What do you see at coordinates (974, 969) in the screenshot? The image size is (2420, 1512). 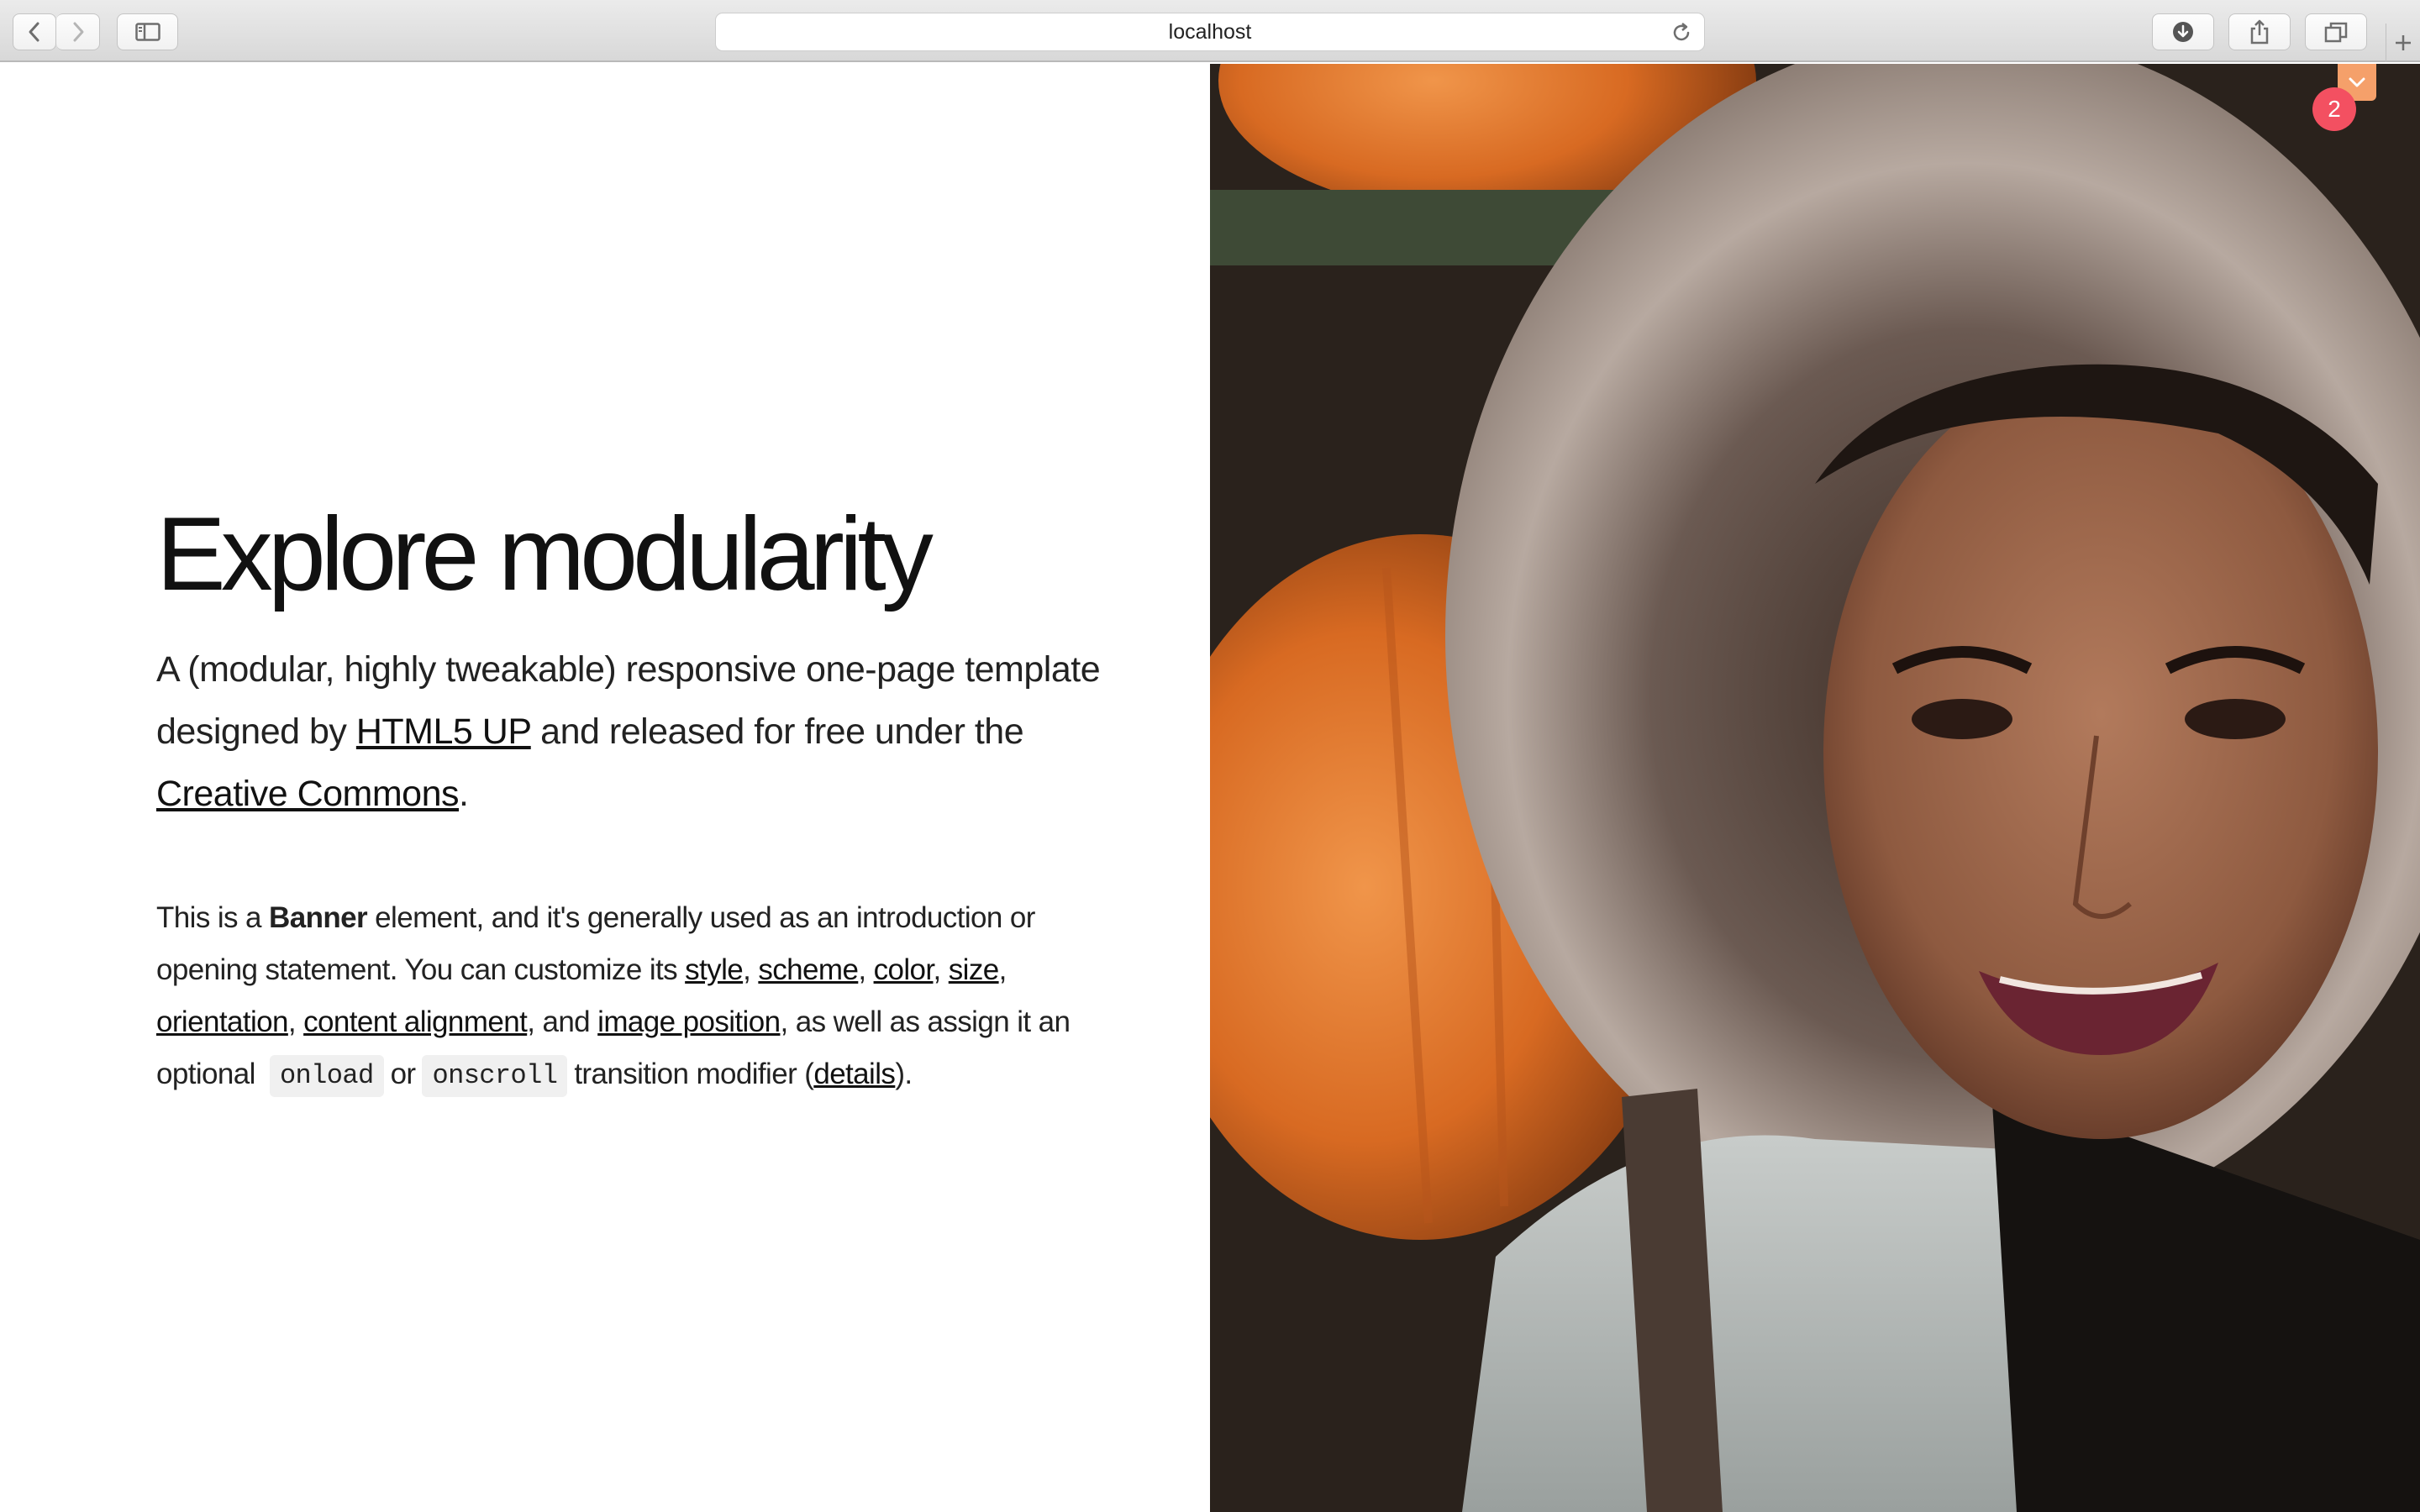 I see `size-link: size` at bounding box center [974, 969].